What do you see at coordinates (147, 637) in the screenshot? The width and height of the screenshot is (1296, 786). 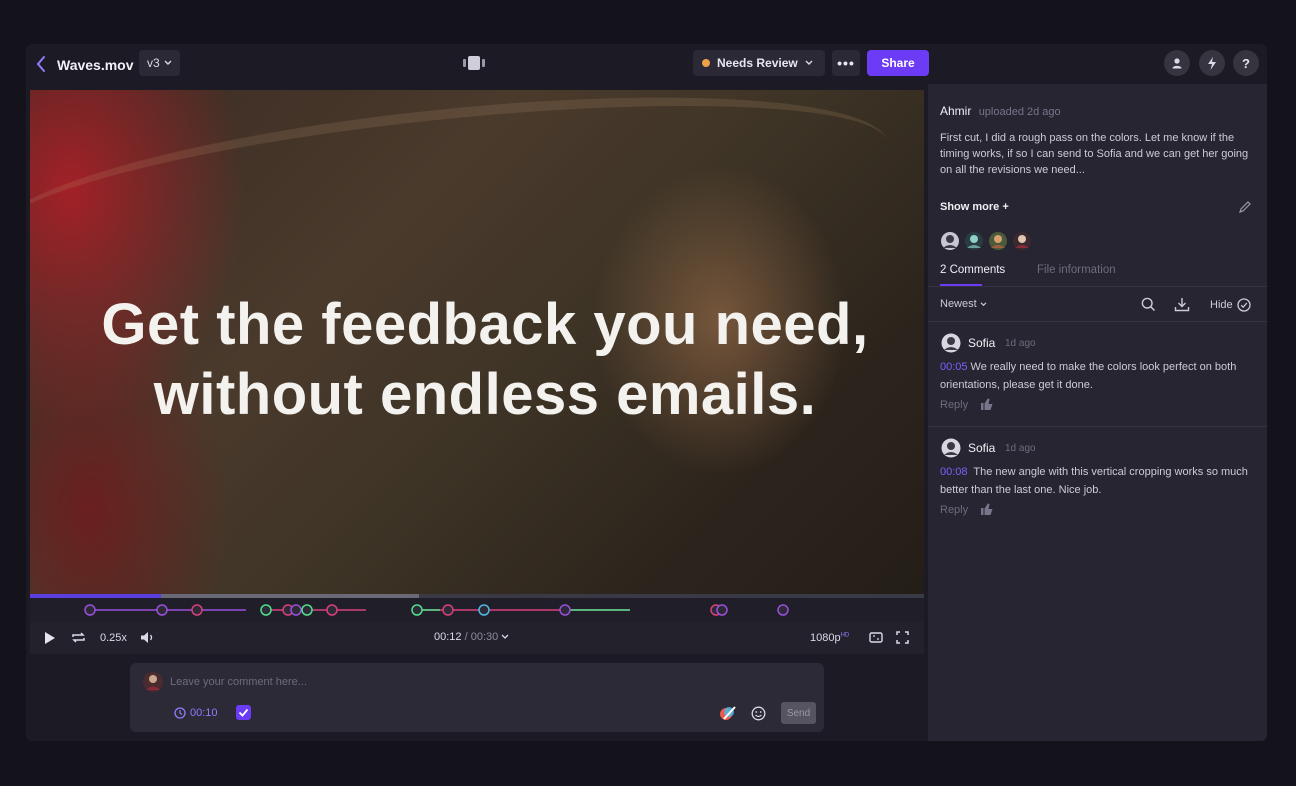 I see `volume-icon` at bounding box center [147, 637].